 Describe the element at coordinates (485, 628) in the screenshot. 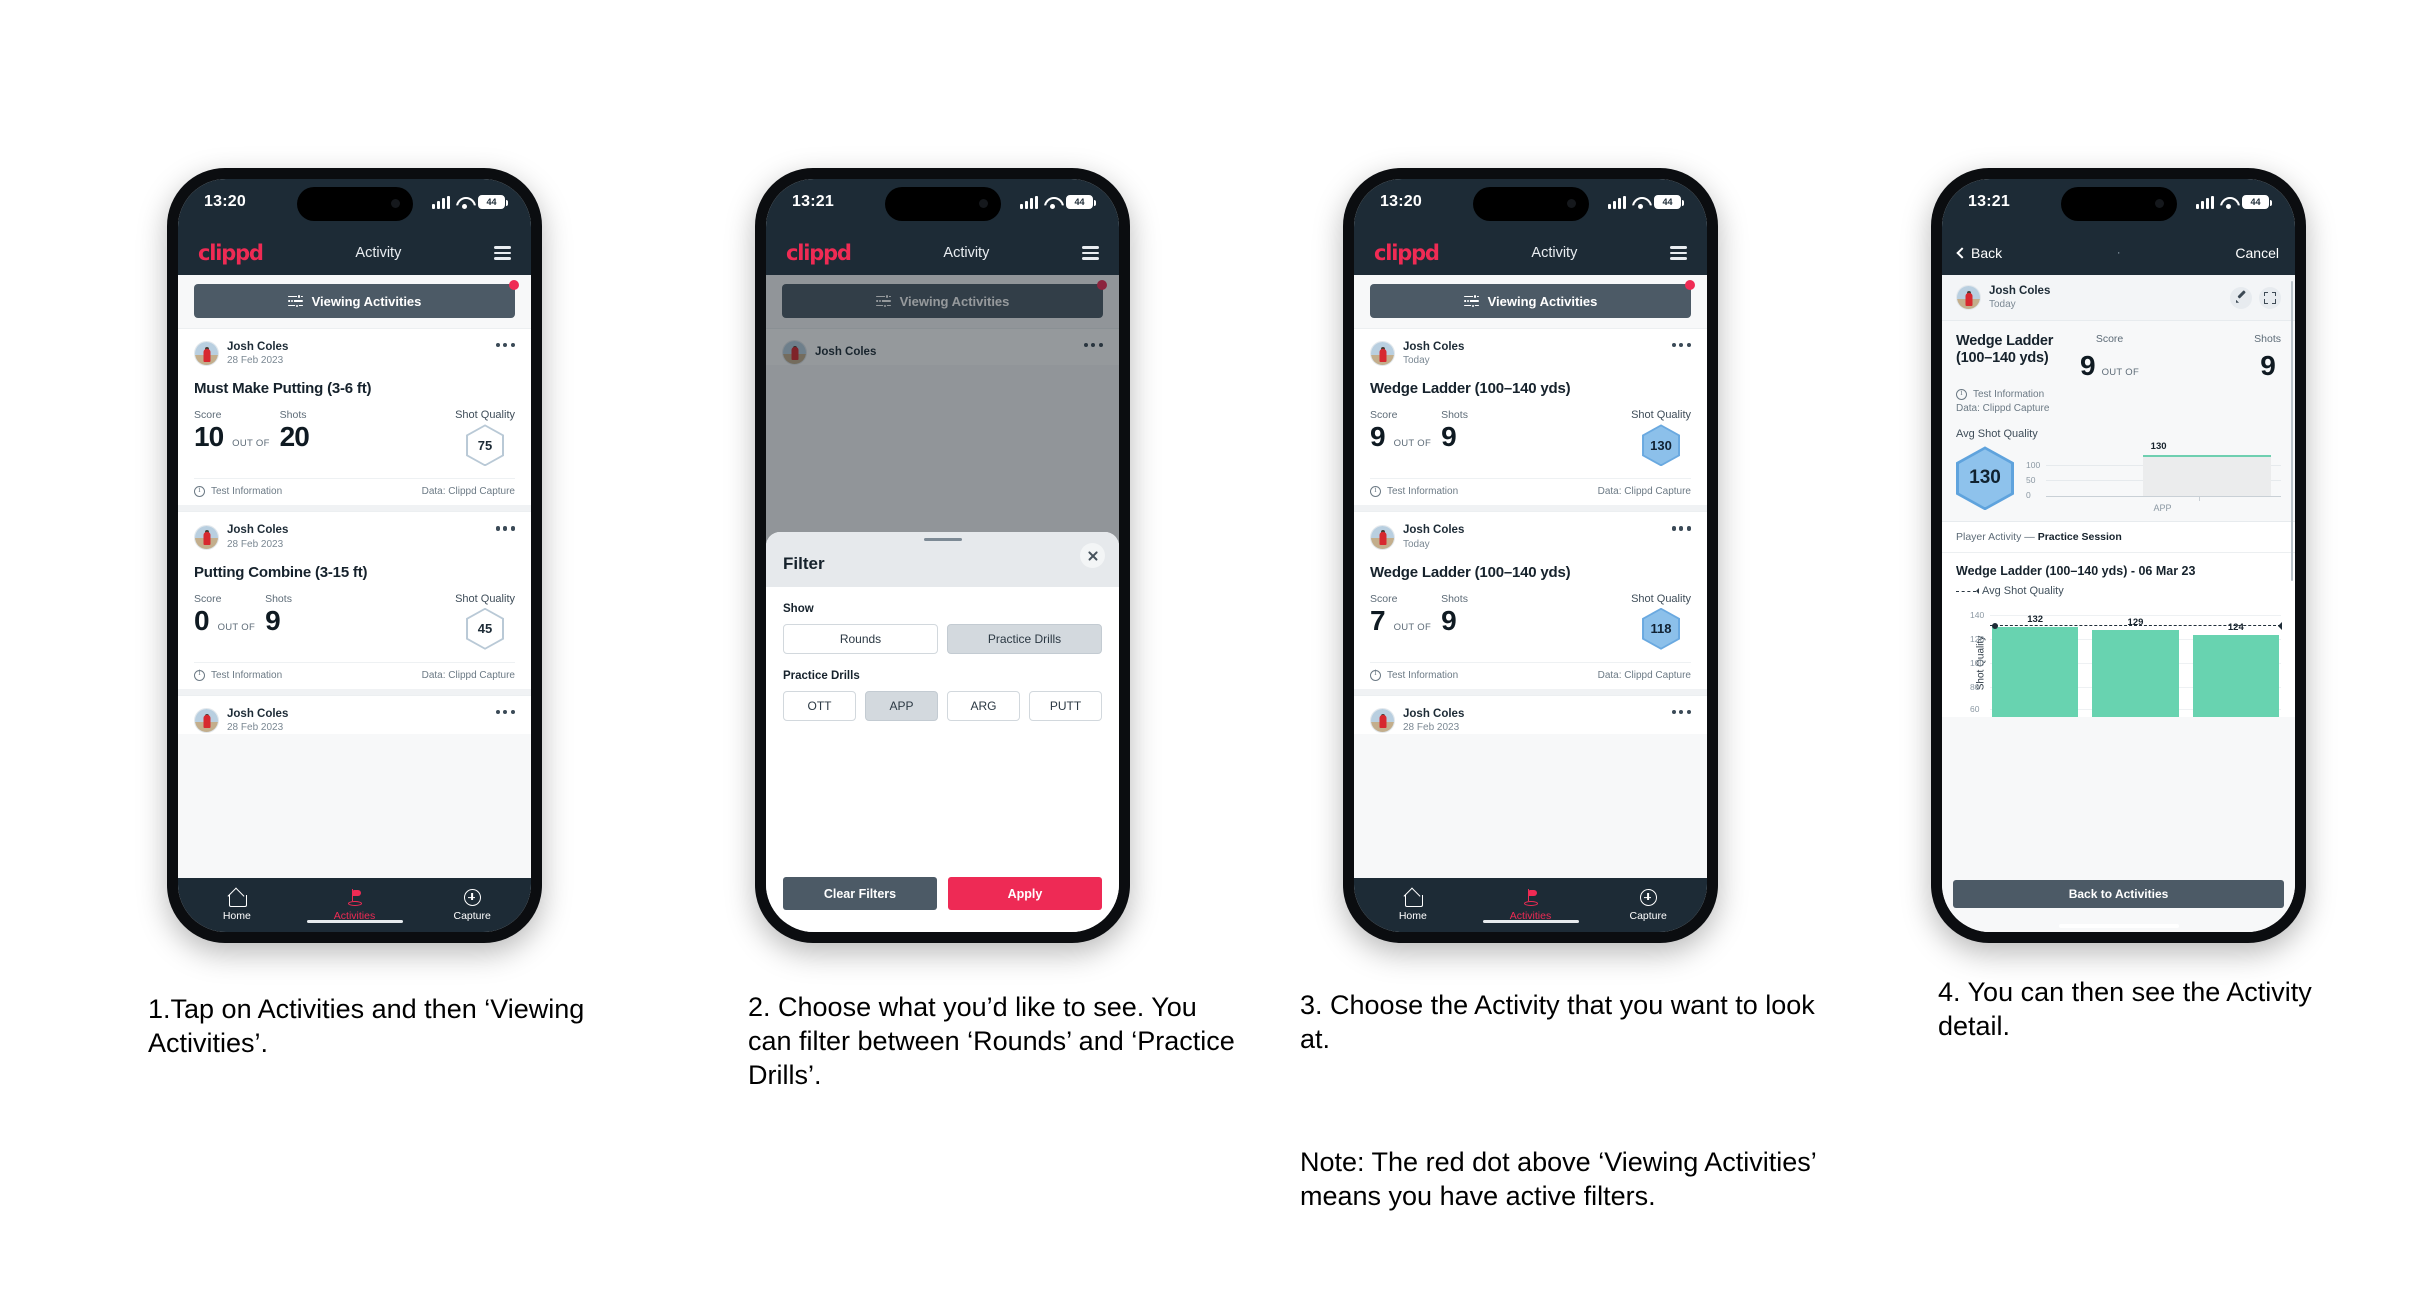

I see `shot-quality-value: 45` at that location.